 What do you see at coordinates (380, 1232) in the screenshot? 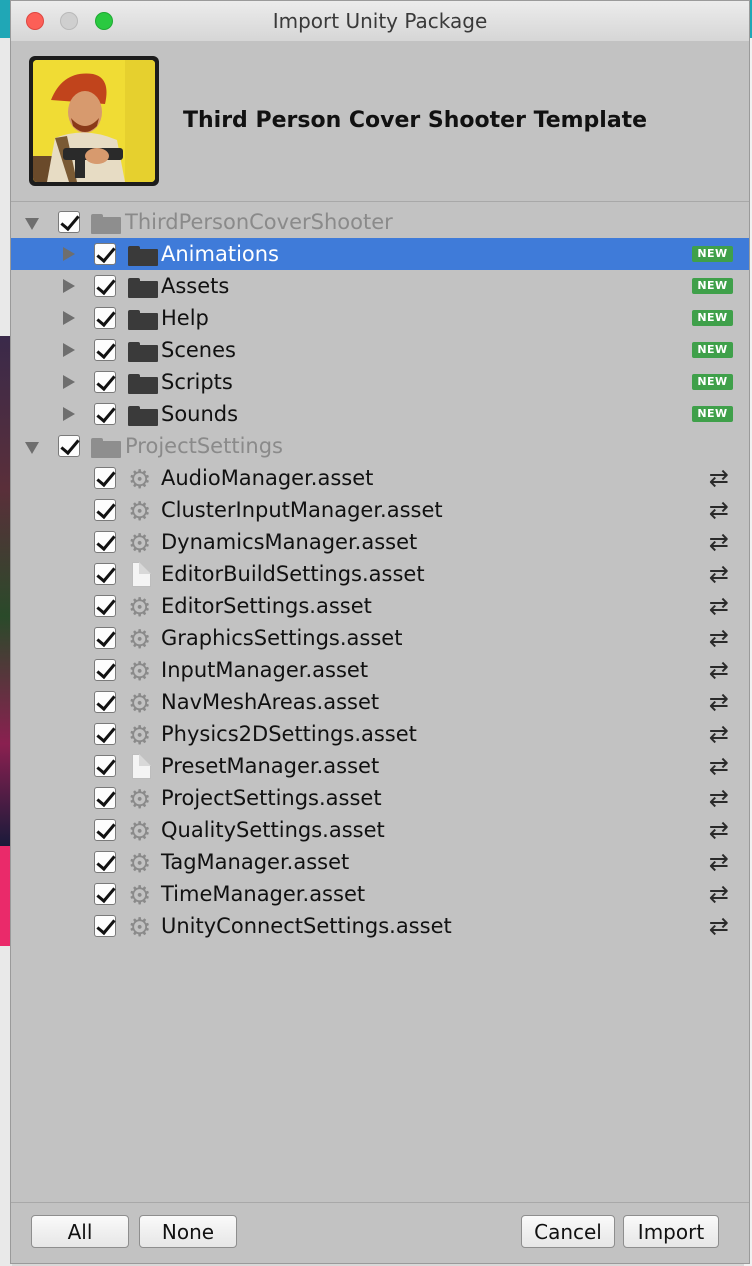
I see `dialog-footer: All None Cancel Import` at bounding box center [380, 1232].